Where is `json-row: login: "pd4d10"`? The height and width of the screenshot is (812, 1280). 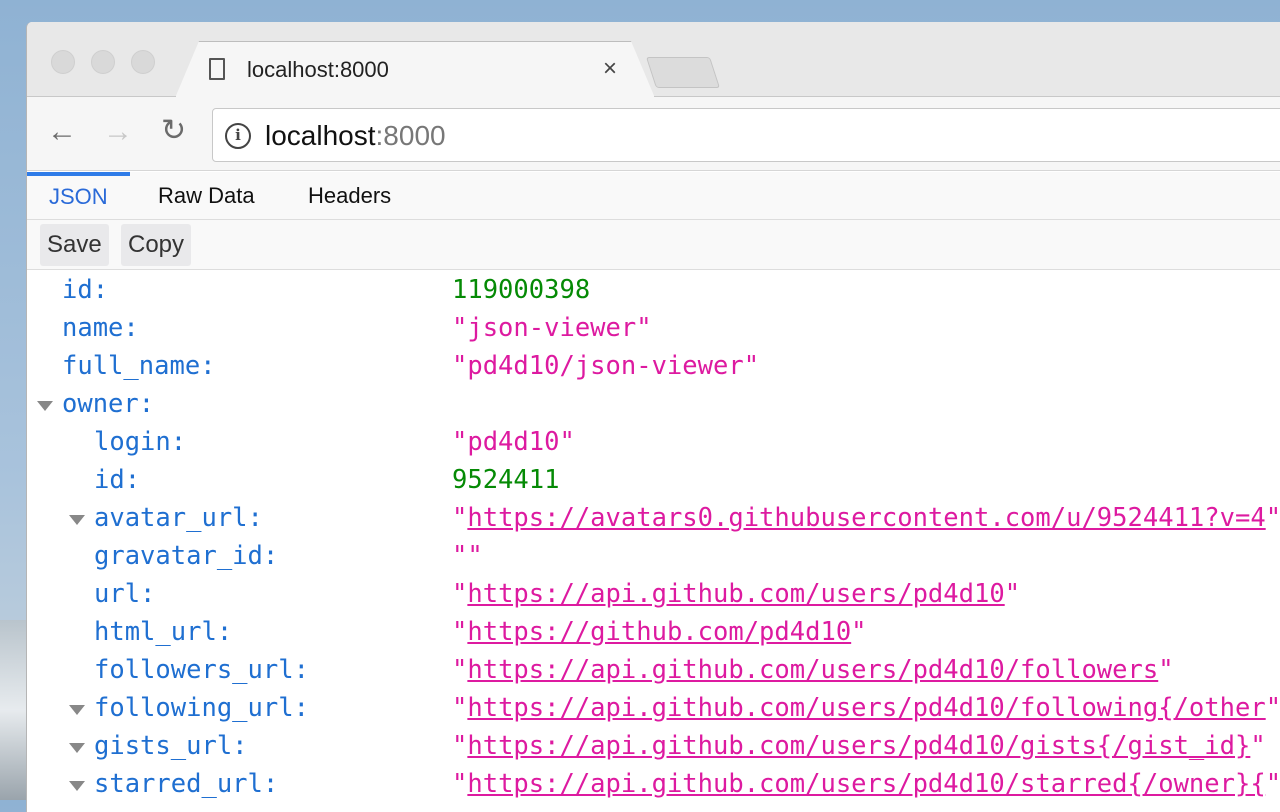
json-row: login: "pd4d10" is located at coordinates (653, 446).